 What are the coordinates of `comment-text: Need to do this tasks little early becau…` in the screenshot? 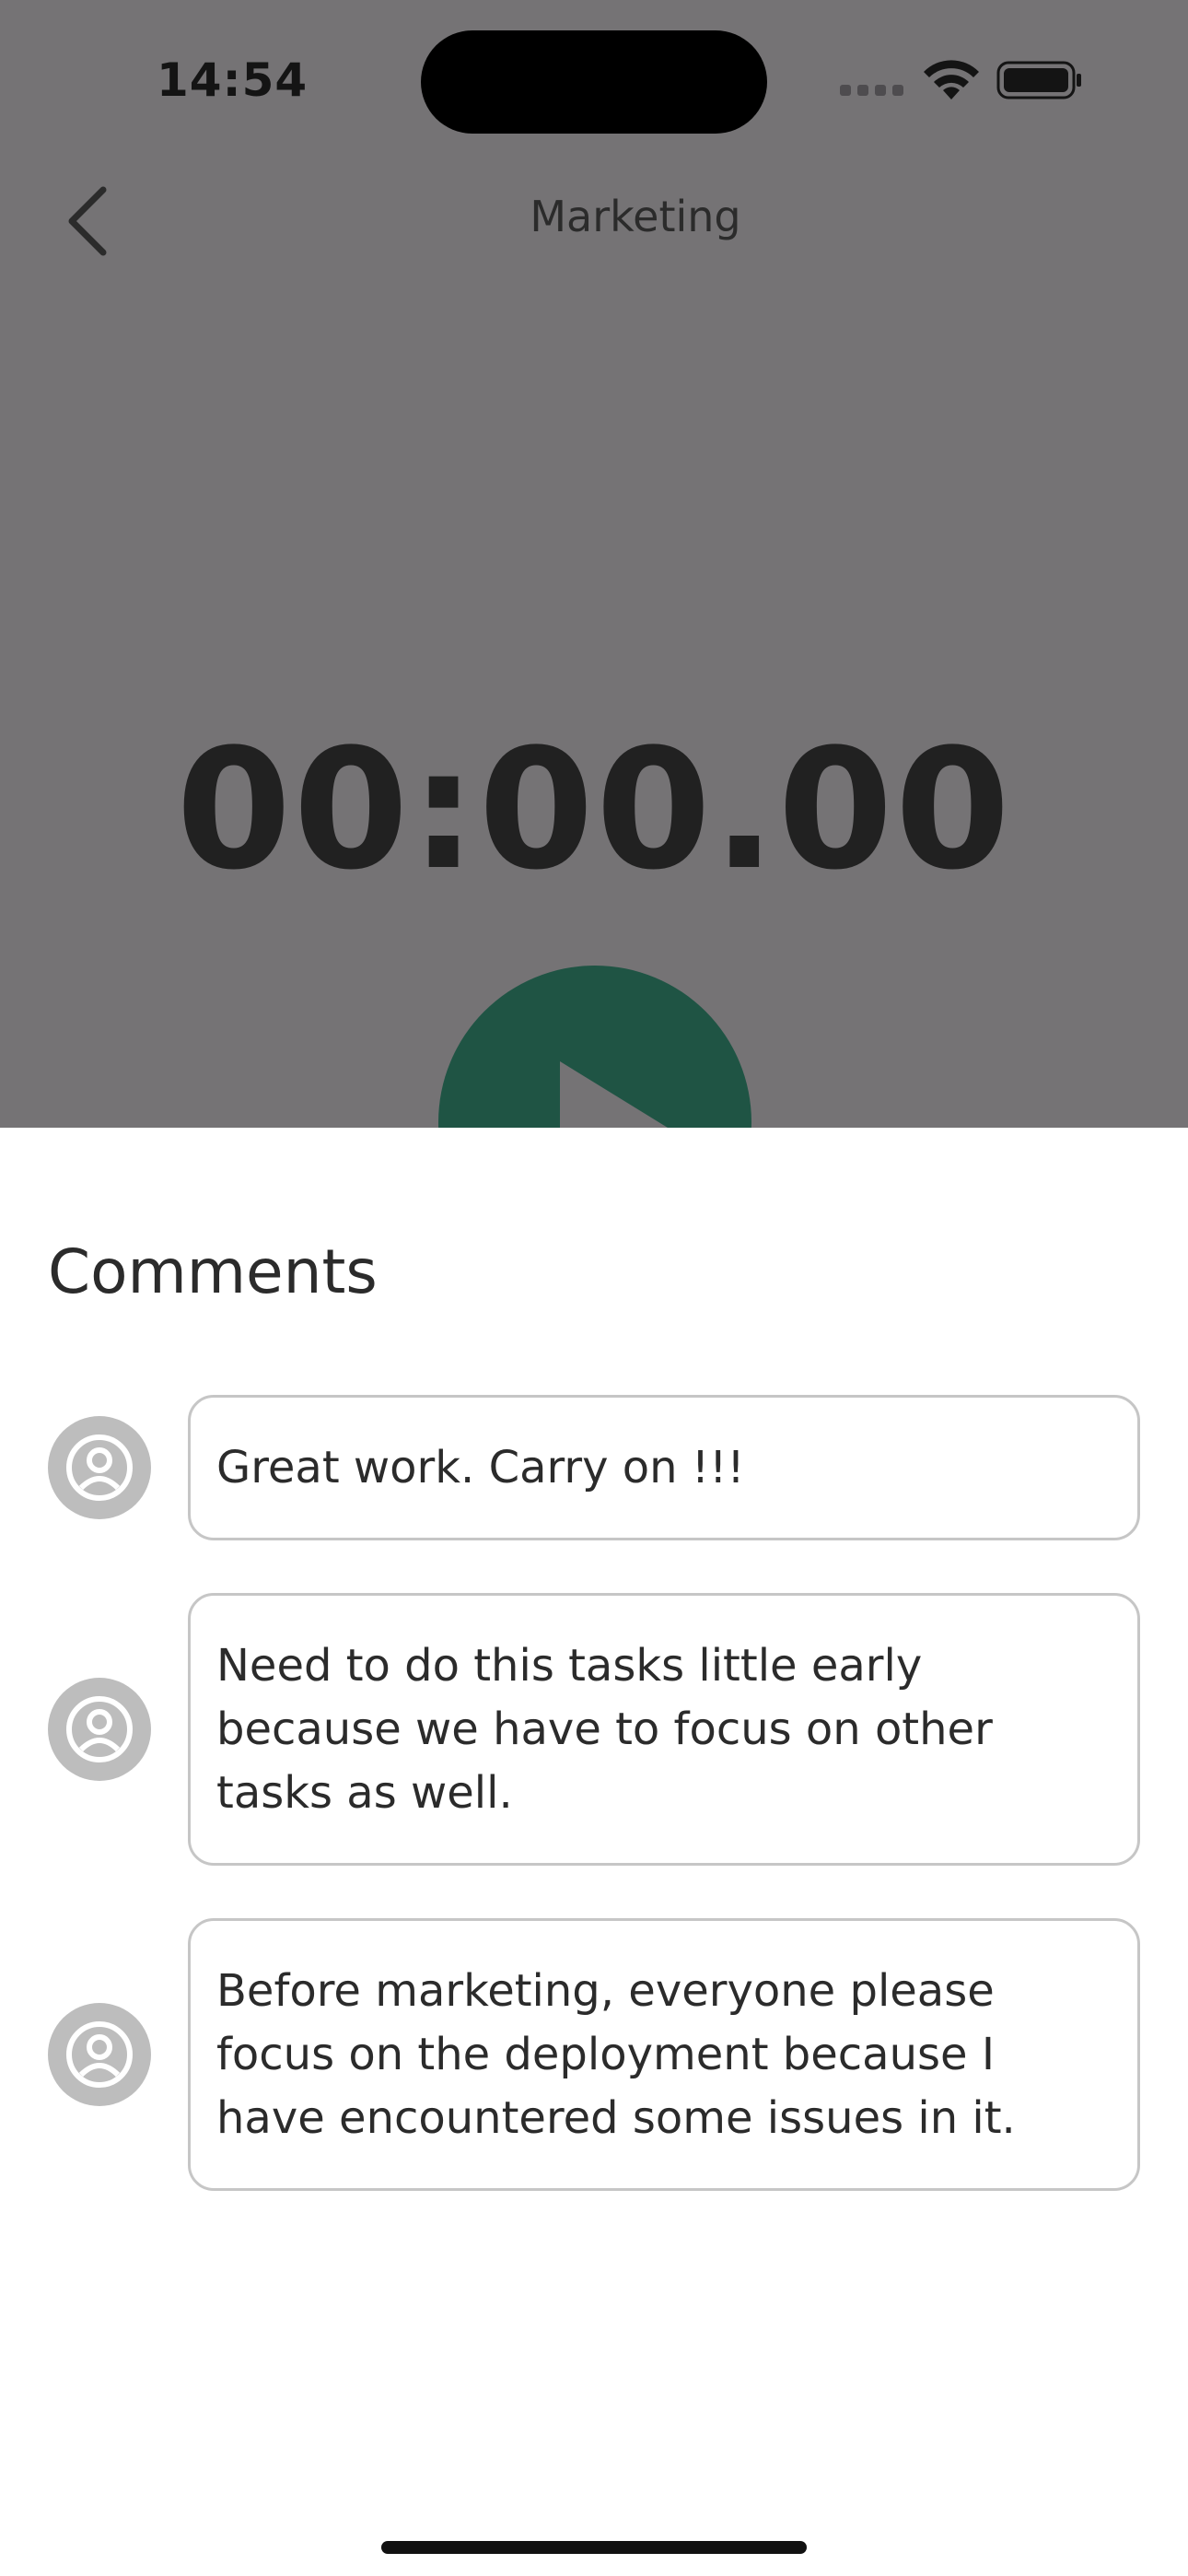 It's located at (664, 1729).